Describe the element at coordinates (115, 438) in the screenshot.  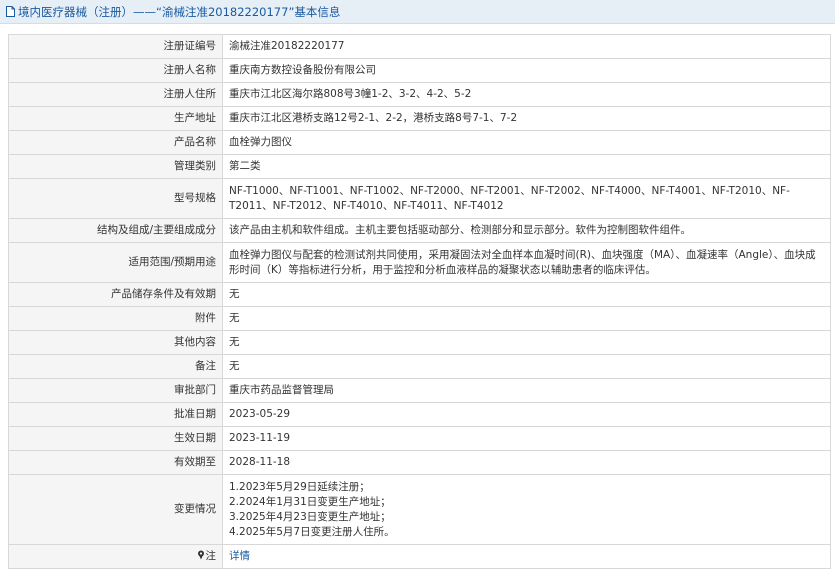
I see `row-label: 生效日期` at that location.